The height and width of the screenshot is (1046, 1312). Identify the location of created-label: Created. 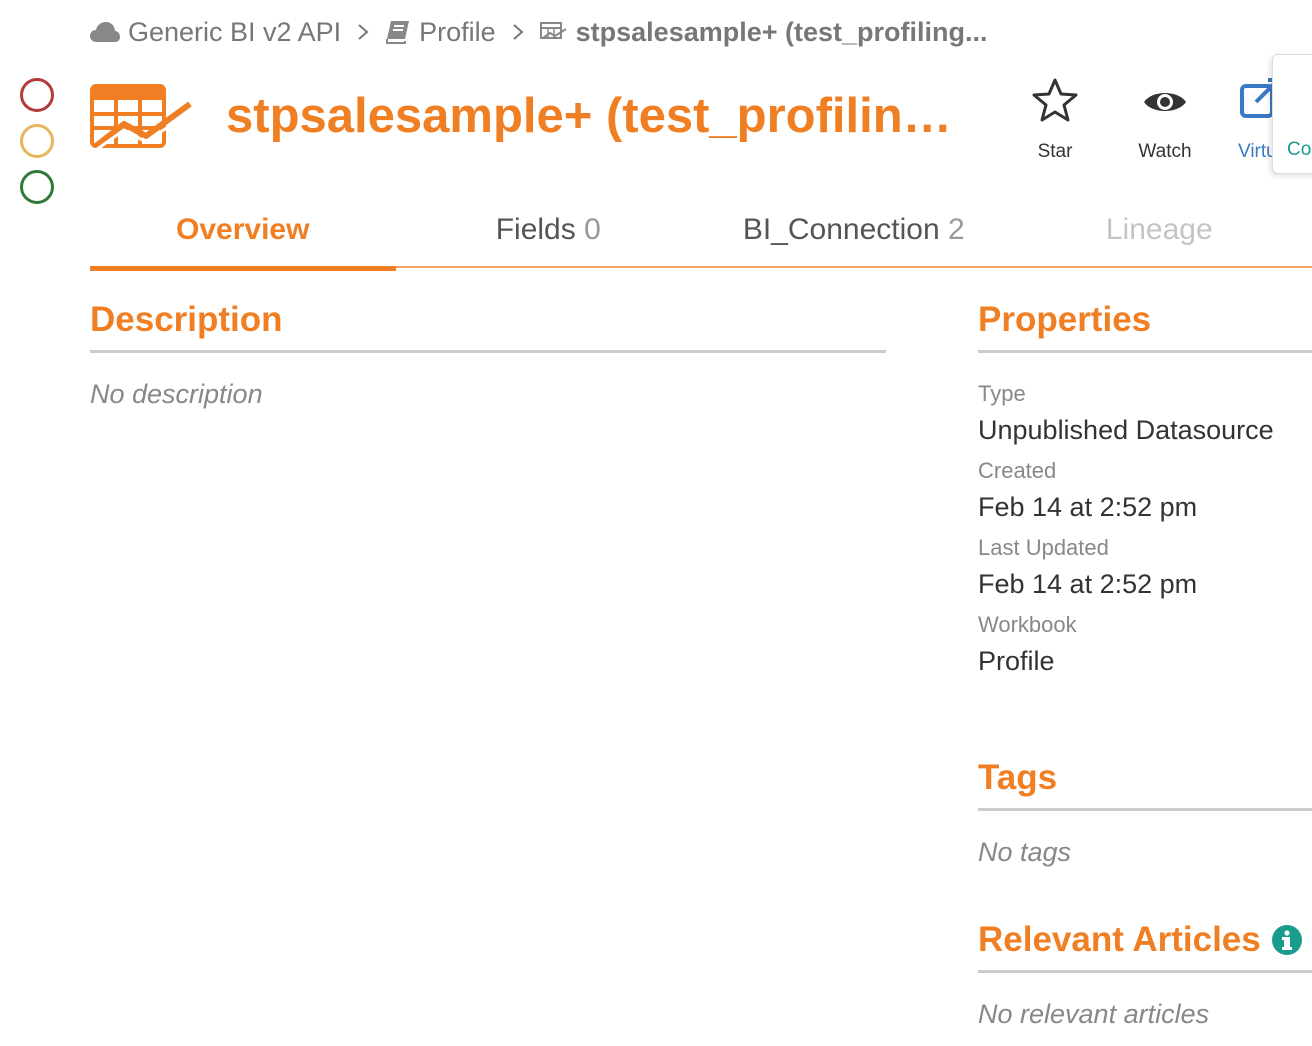
(1017, 470).